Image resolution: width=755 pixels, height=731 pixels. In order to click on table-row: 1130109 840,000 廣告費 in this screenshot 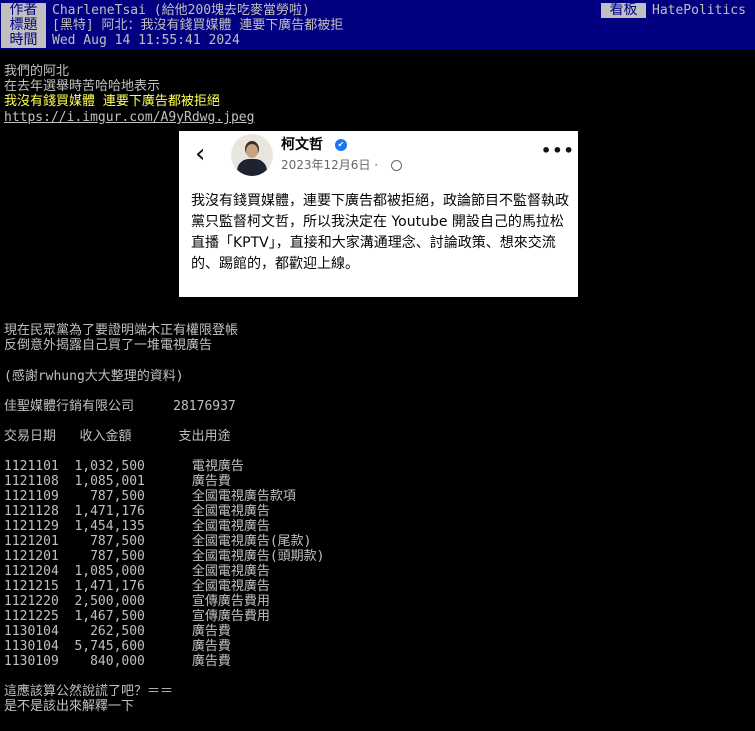, I will do `click(117, 661)`.